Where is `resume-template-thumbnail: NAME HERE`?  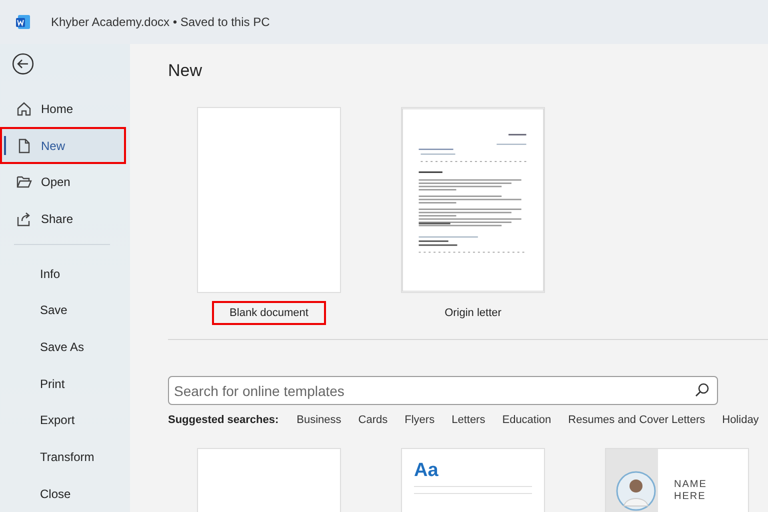
resume-template-thumbnail: NAME HERE is located at coordinates (677, 480).